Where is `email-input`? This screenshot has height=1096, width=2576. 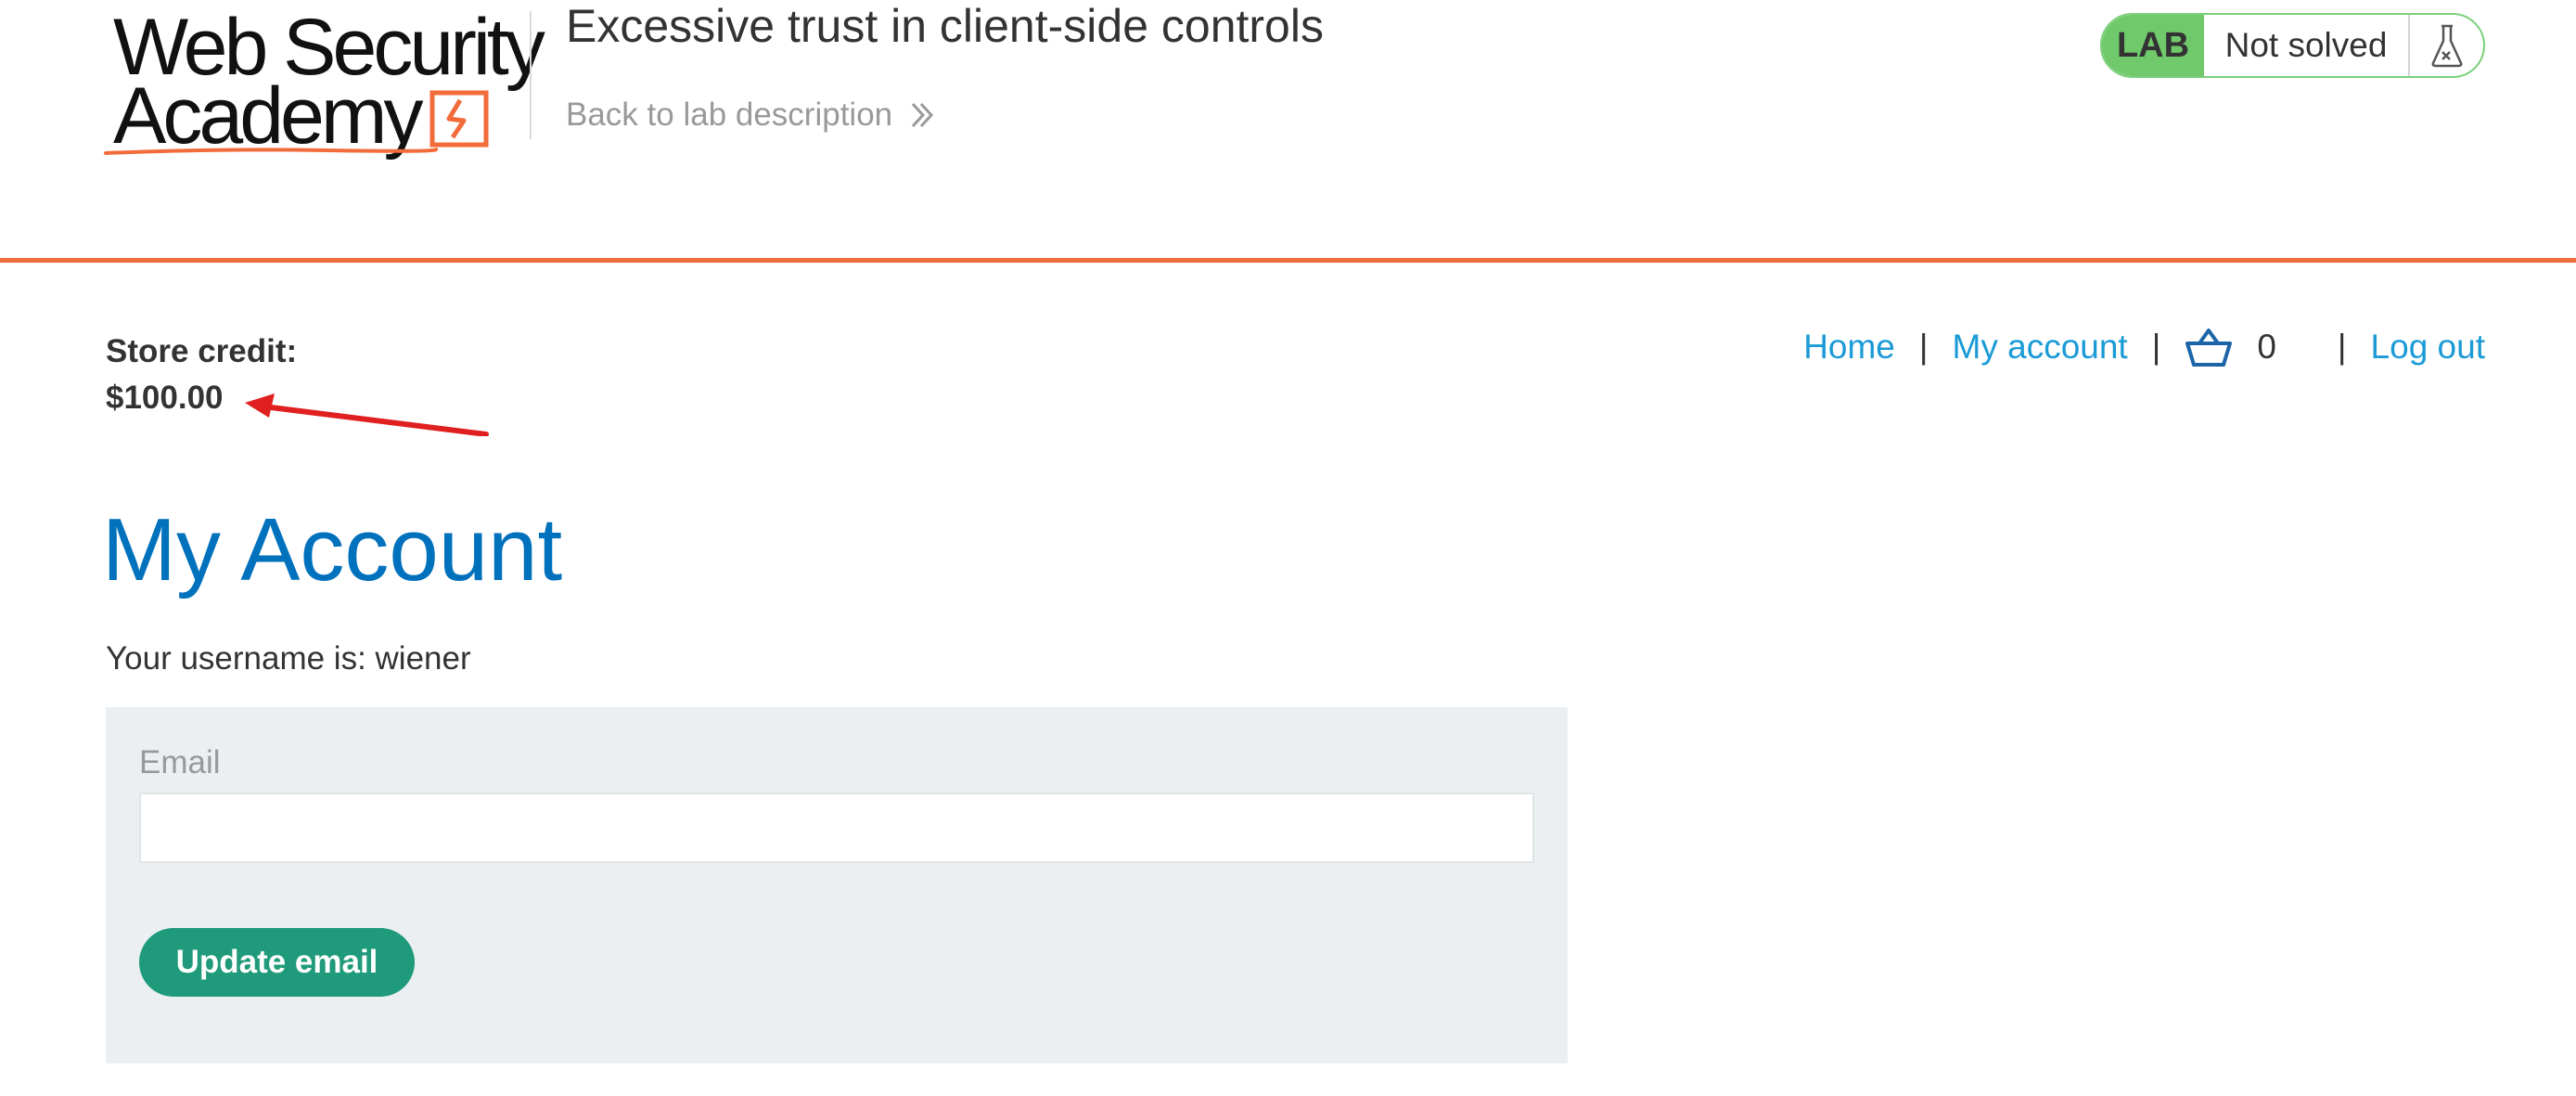
email-input is located at coordinates (836, 828).